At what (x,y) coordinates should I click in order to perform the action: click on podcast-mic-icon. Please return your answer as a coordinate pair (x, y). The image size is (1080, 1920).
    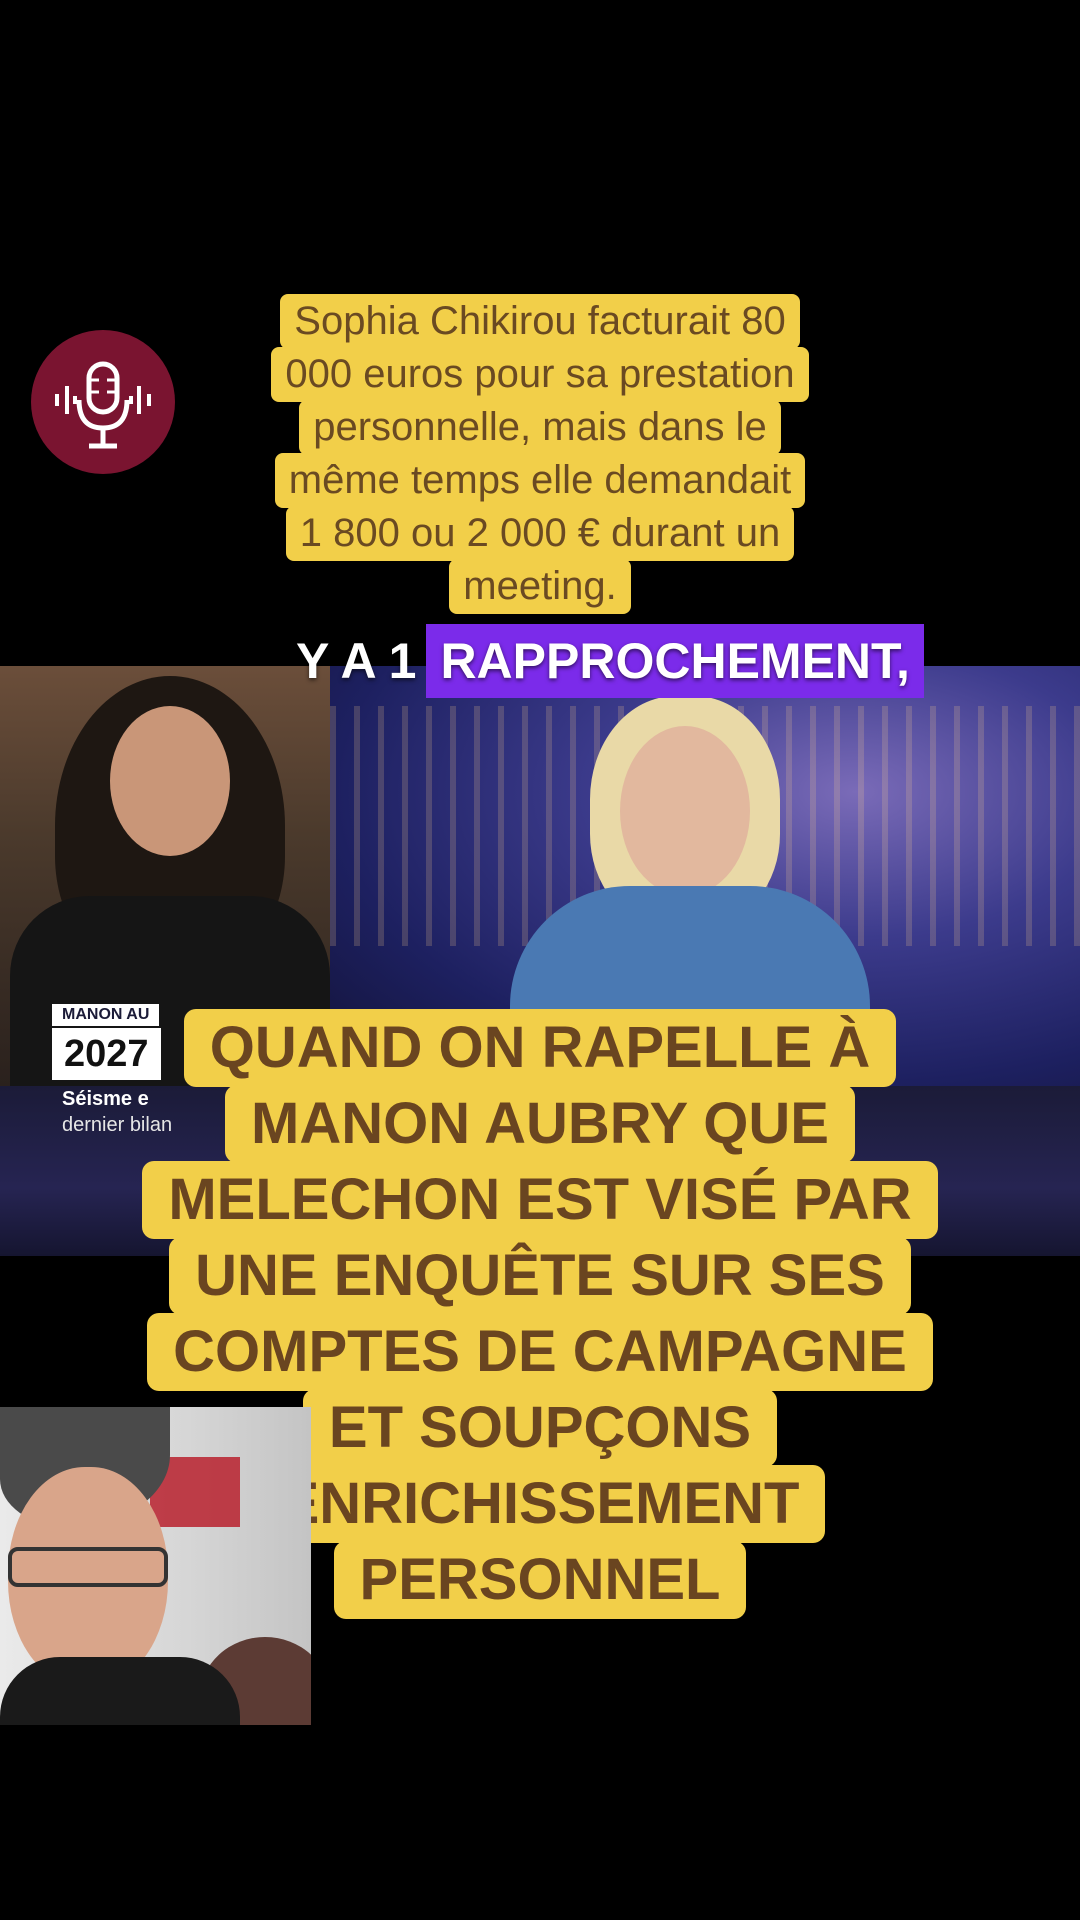
    Looking at the image, I should click on (103, 405).